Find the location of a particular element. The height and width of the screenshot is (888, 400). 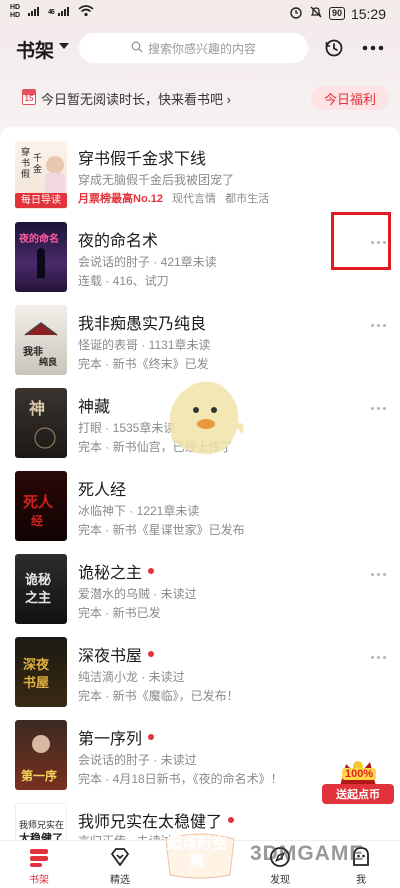

page-title: 书架 is located at coordinates (35, 49).